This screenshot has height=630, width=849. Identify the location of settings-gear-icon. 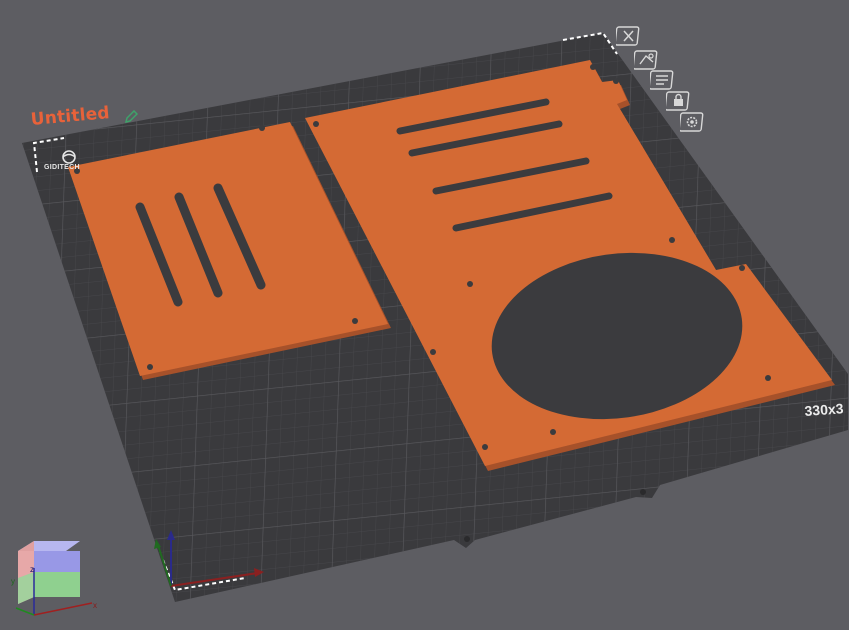
(693, 122).